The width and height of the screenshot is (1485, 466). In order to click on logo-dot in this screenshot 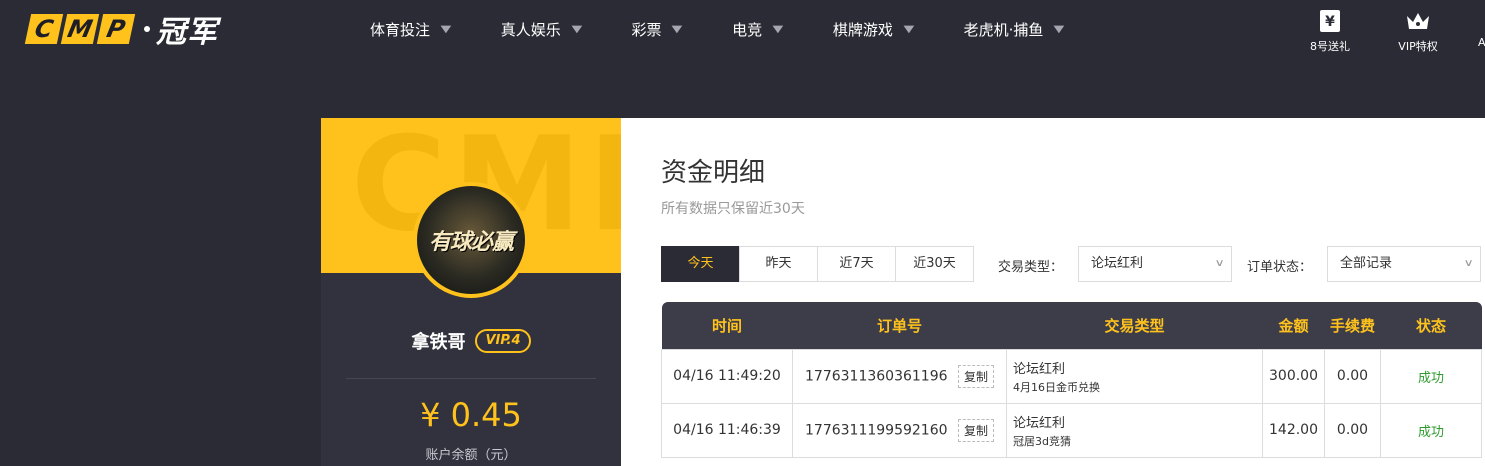, I will do `click(147, 29)`.